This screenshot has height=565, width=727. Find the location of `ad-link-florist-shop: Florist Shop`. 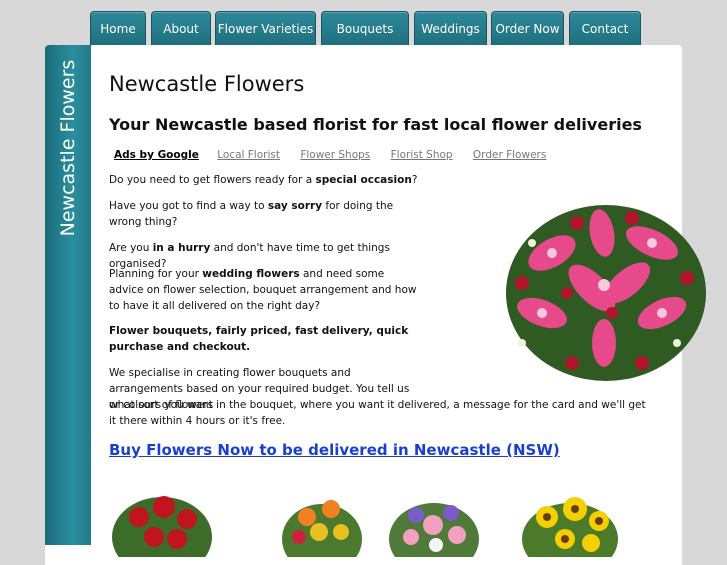

ad-link-florist-shop: Florist Shop is located at coordinates (422, 155).